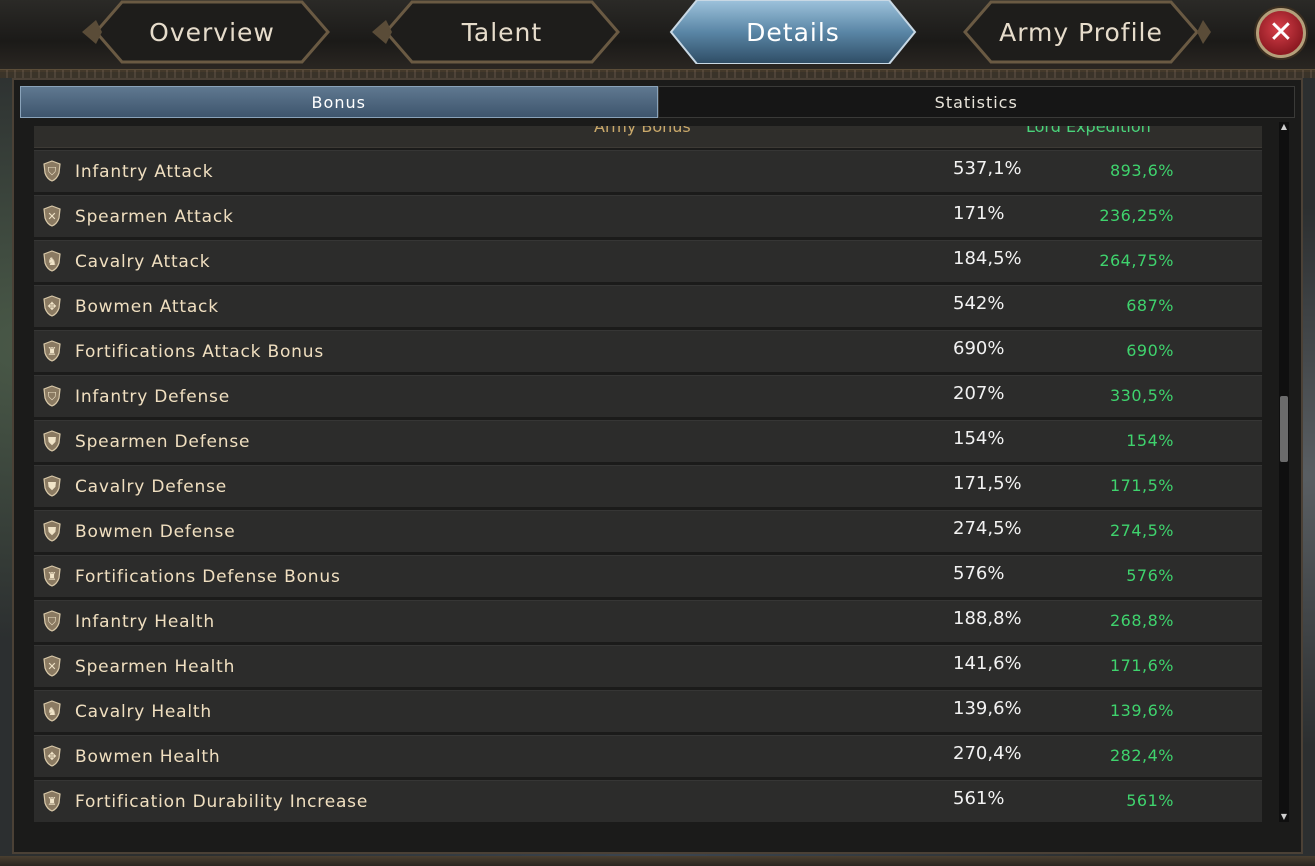 The width and height of the screenshot is (1315, 866). I want to click on spear-shield-icon: ⛊, so click(52, 441).